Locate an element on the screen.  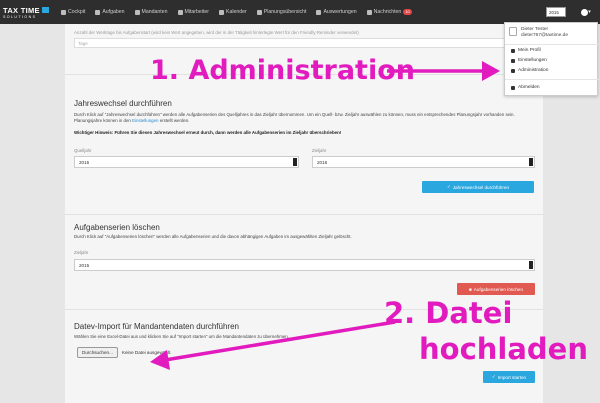
file-input: Durchsuchen... Keine Datei ausgewählt. is located at coordinates (124, 352).